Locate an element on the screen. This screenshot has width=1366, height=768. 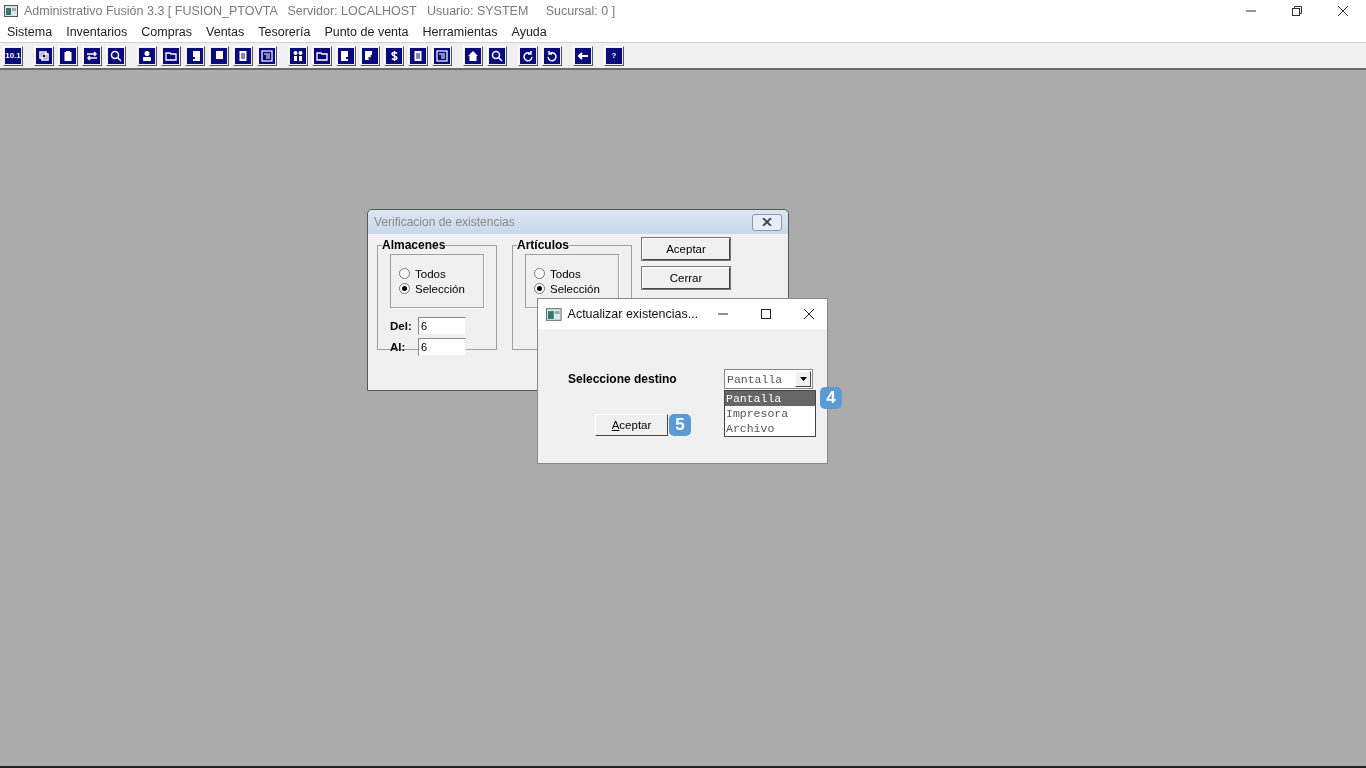
destination-dropdown: Pantalla is located at coordinates (768, 379).